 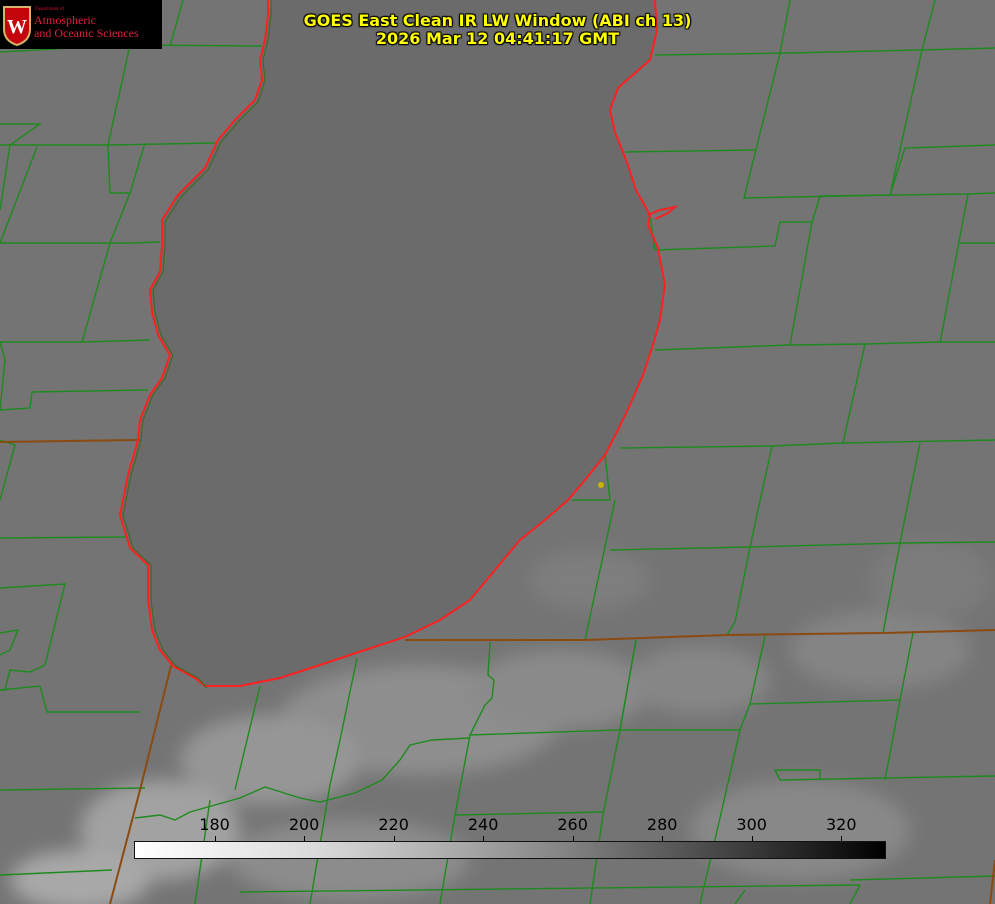 I want to click on image-title: GOES East Clean IR LW Window (ABI ch 13), so click(x=497, y=20).